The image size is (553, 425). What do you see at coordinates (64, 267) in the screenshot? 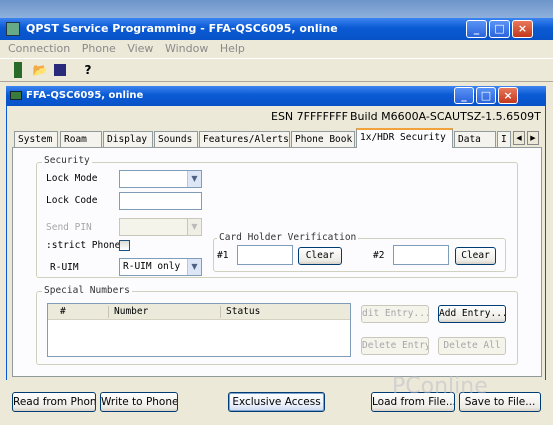
I see `ruim-label: R-UIM` at bounding box center [64, 267].